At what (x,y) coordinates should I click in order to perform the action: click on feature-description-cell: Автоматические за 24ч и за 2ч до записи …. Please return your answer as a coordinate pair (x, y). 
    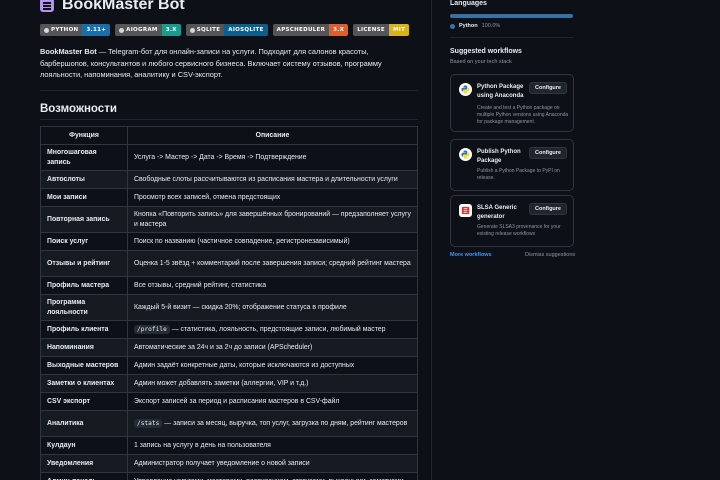
    Looking at the image, I should click on (272, 347).